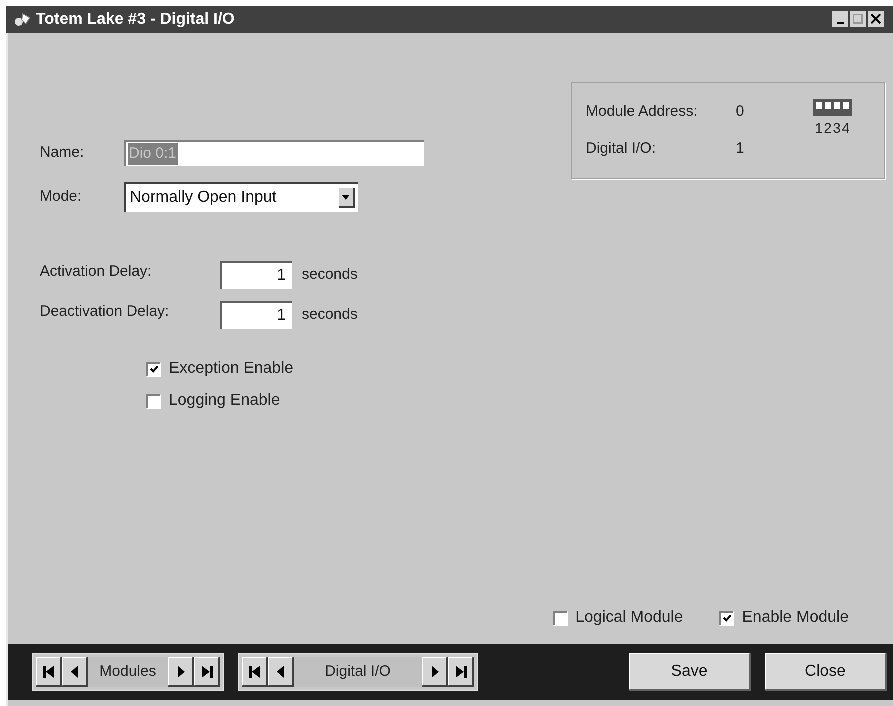  Describe the element at coordinates (128, 672) in the screenshot. I see `navigator-label: Modules` at that location.